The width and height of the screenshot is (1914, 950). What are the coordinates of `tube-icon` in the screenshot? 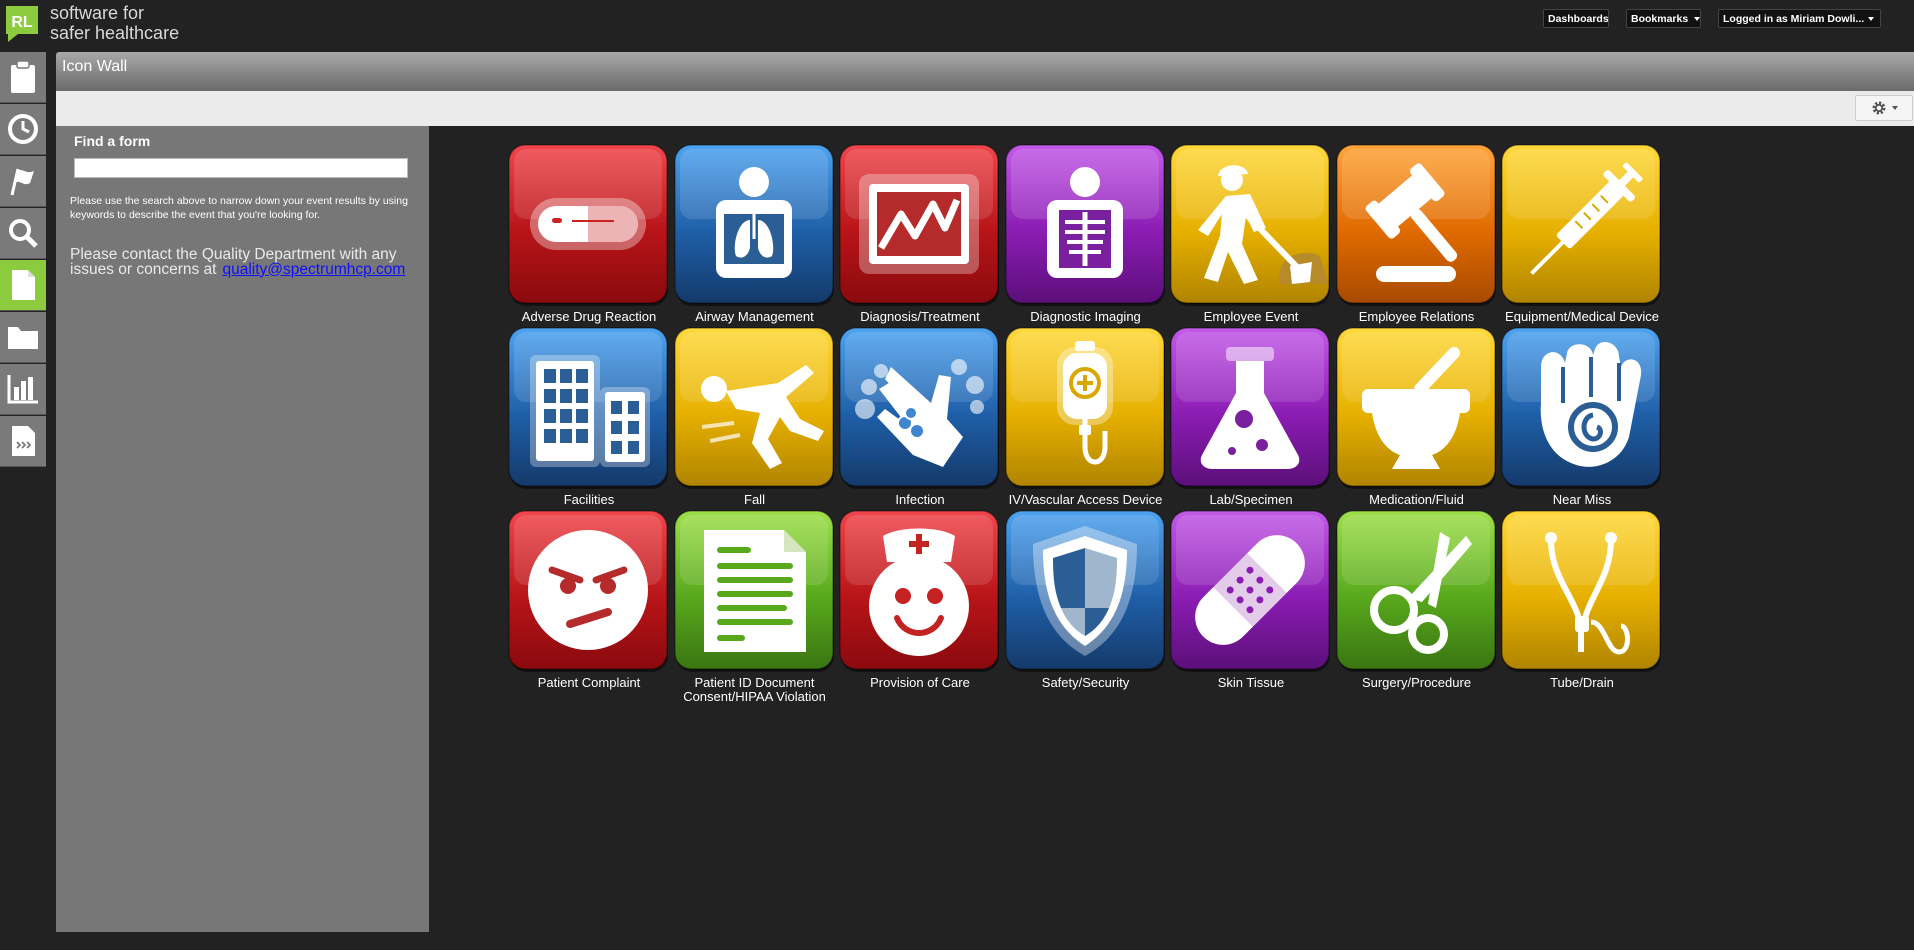 It's located at (1581, 591).